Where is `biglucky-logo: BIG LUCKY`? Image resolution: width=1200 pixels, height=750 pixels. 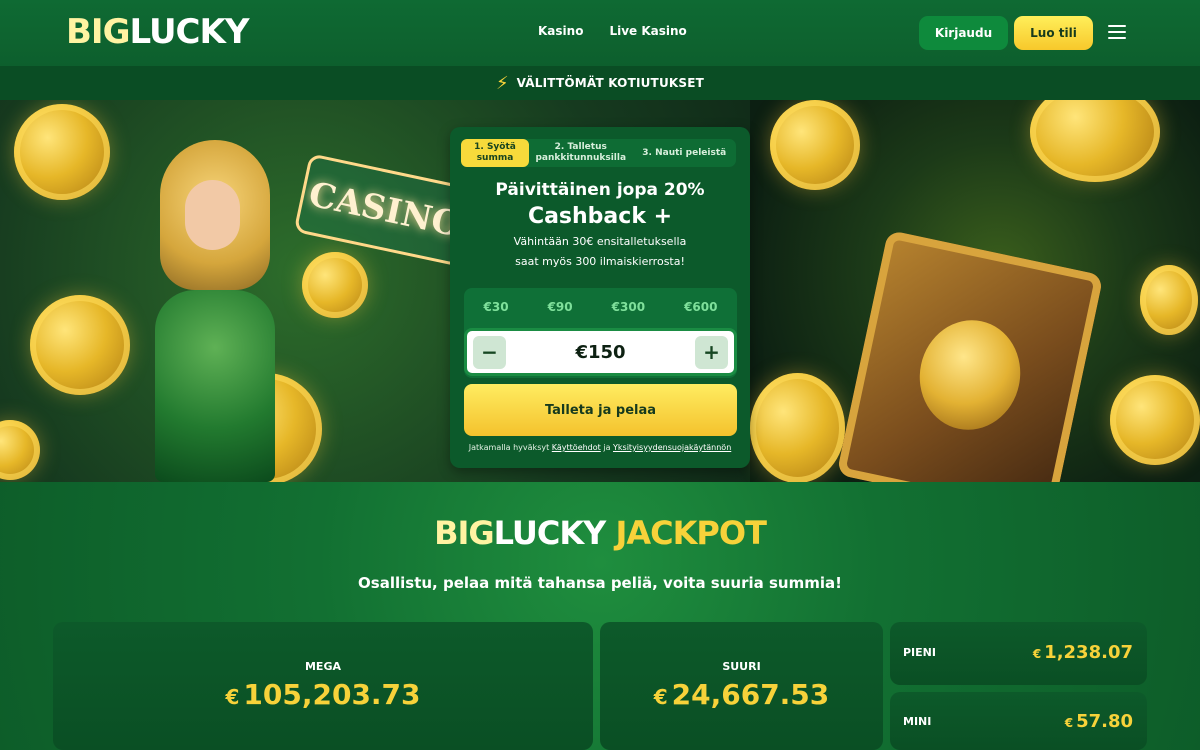 biglucky-logo: BIG LUCKY is located at coordinates (157, 32).